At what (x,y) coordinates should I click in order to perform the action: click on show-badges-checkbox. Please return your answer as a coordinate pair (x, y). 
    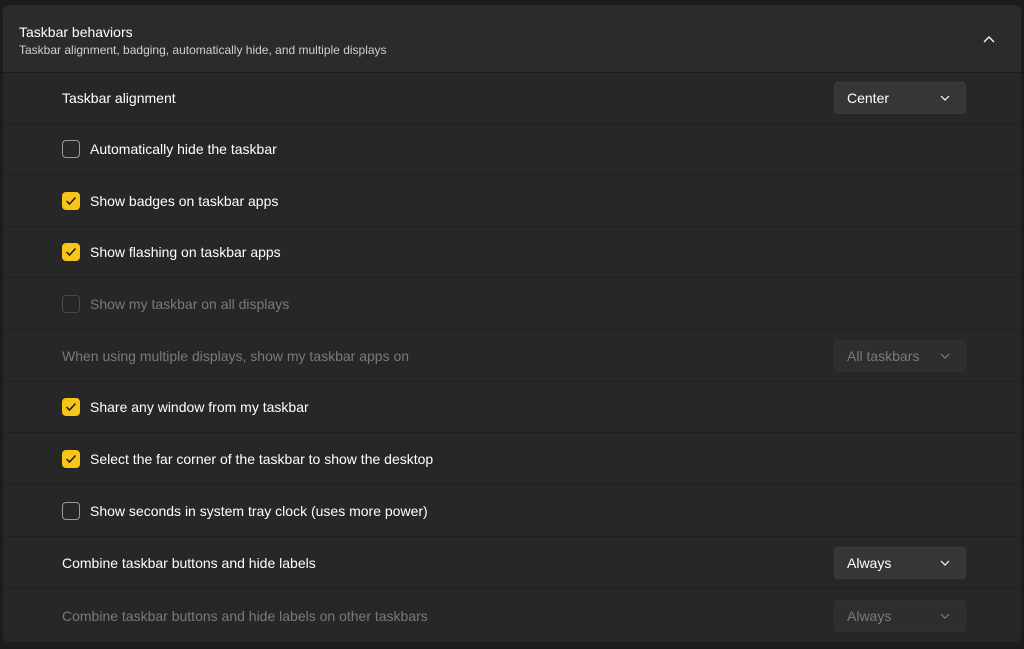
    Looking at the image, I should click on (71, 201).